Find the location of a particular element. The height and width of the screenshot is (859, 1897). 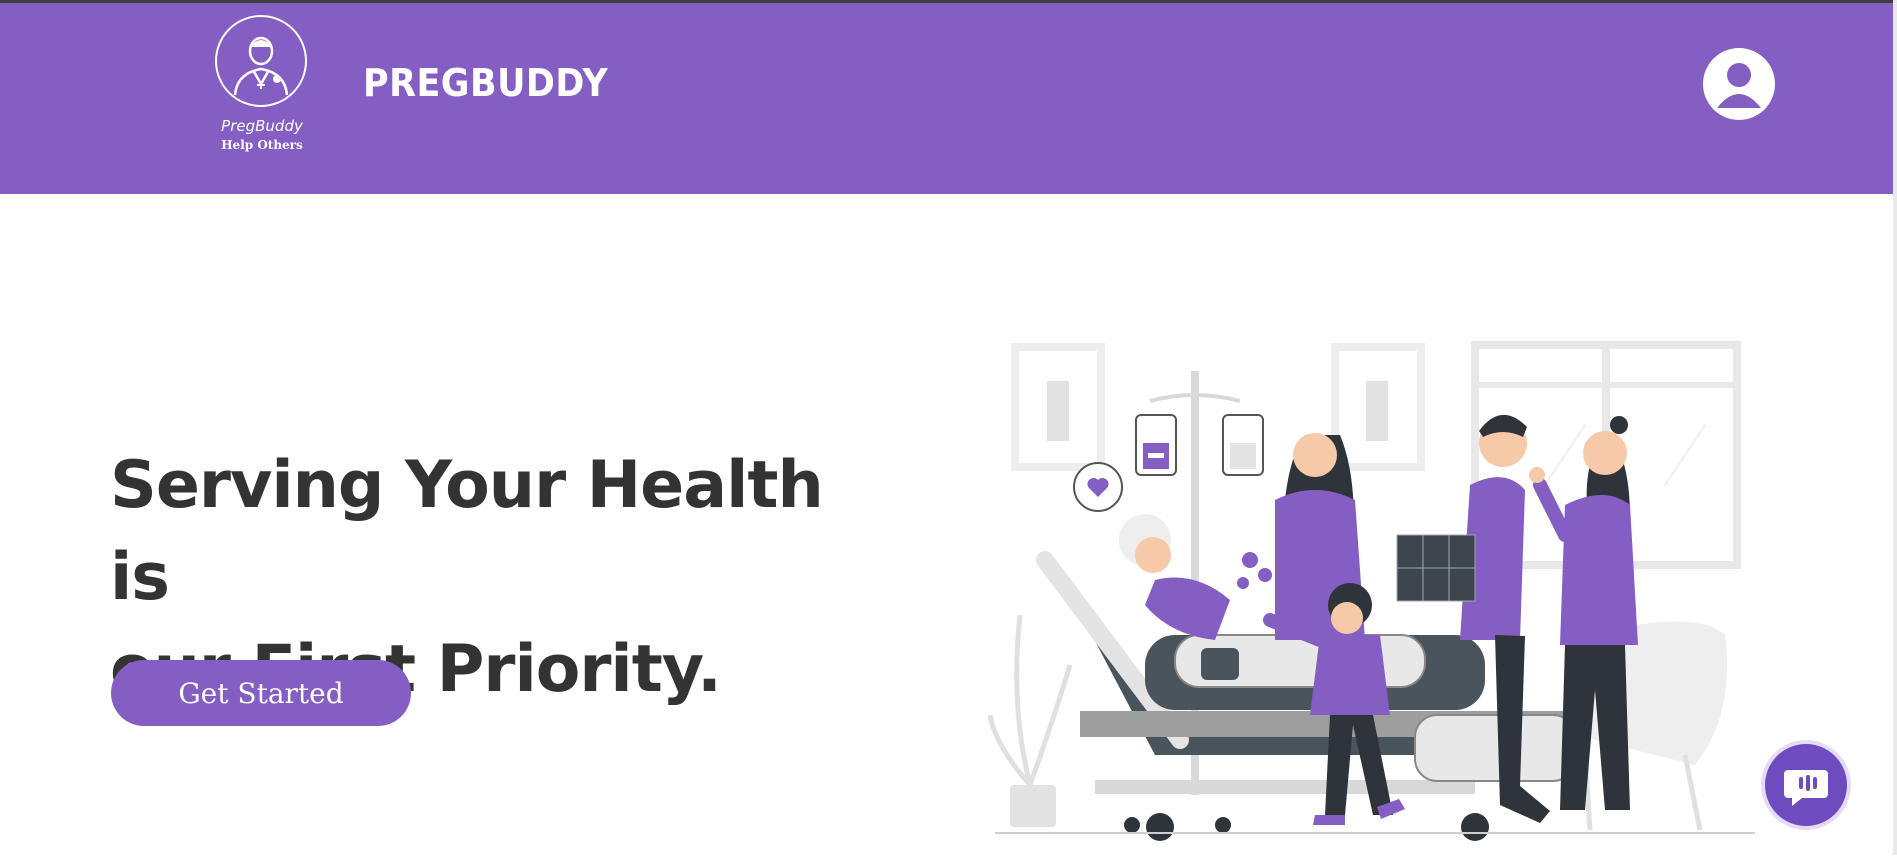

chat-bubble-icon is located at coordinates (1806, 785).